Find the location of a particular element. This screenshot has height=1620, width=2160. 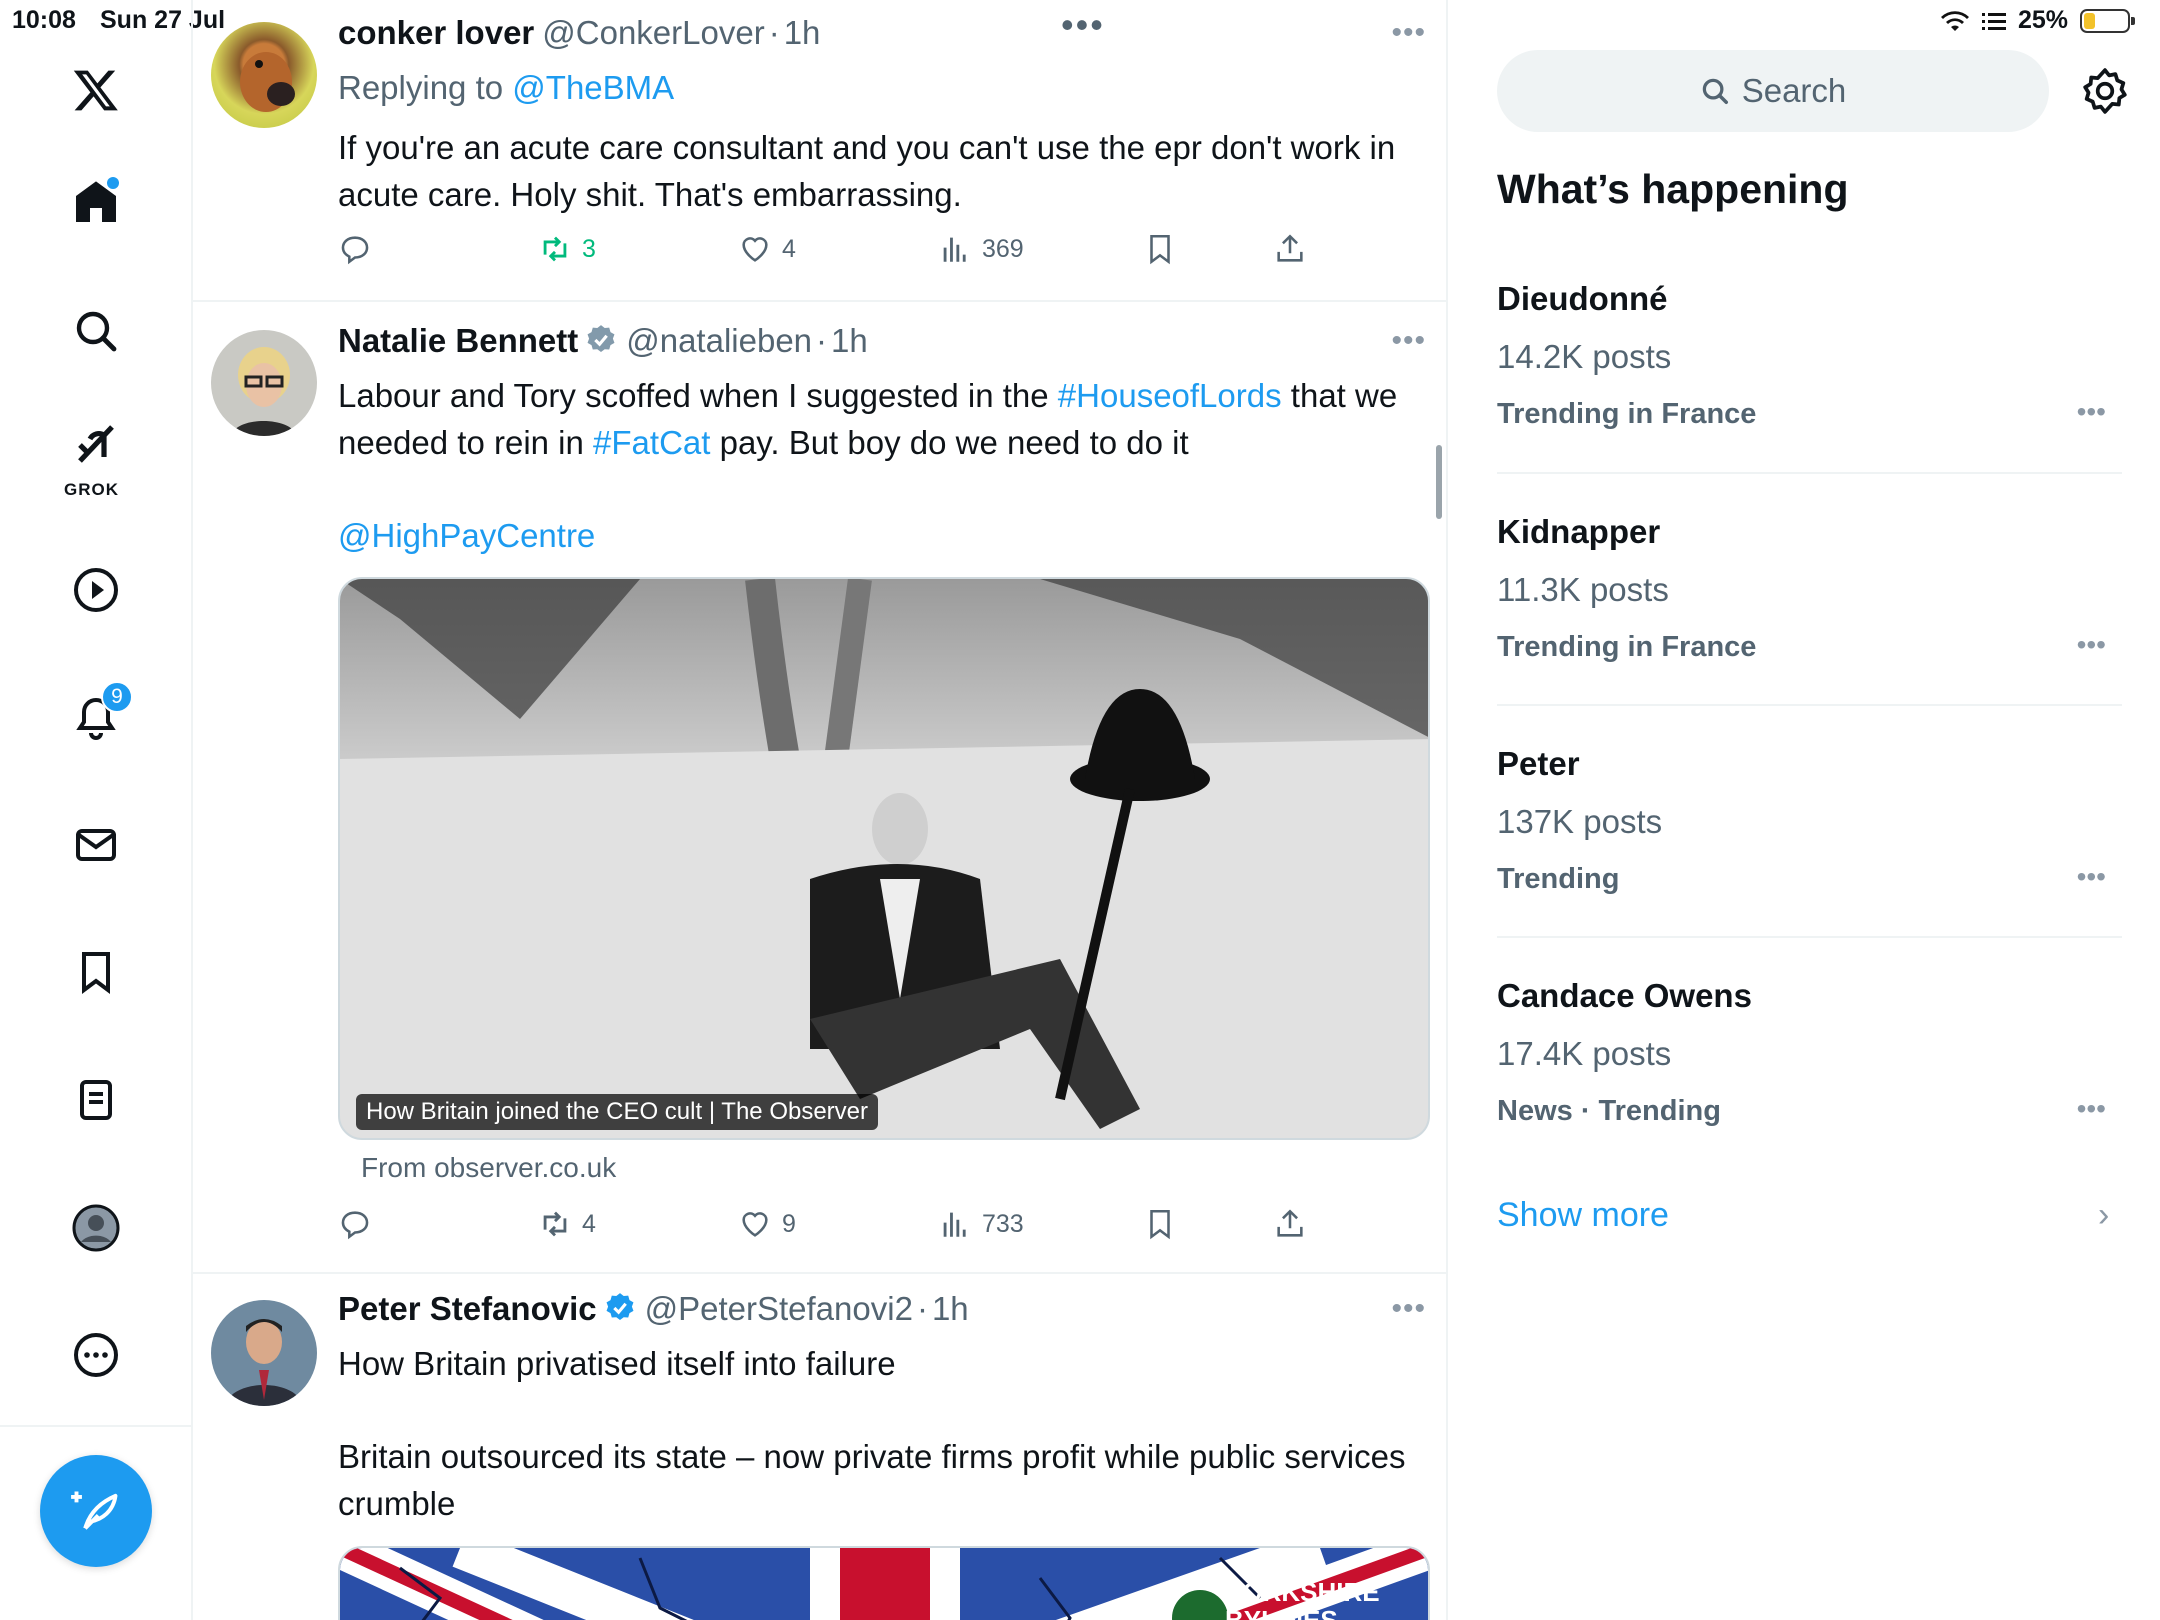

replying-to-mention: @TheBMA is located at coordinates (593, 87).